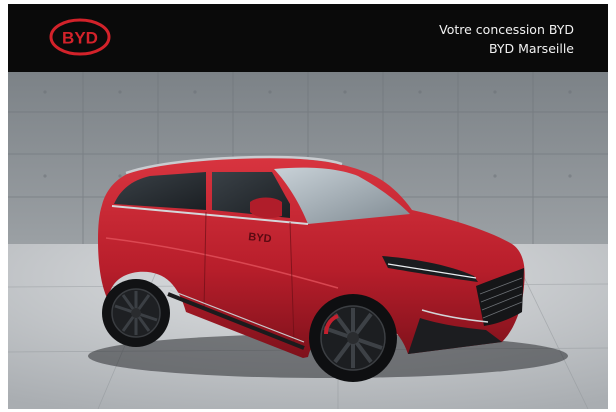  I want to click on rear-wheel, so click(136, 313).